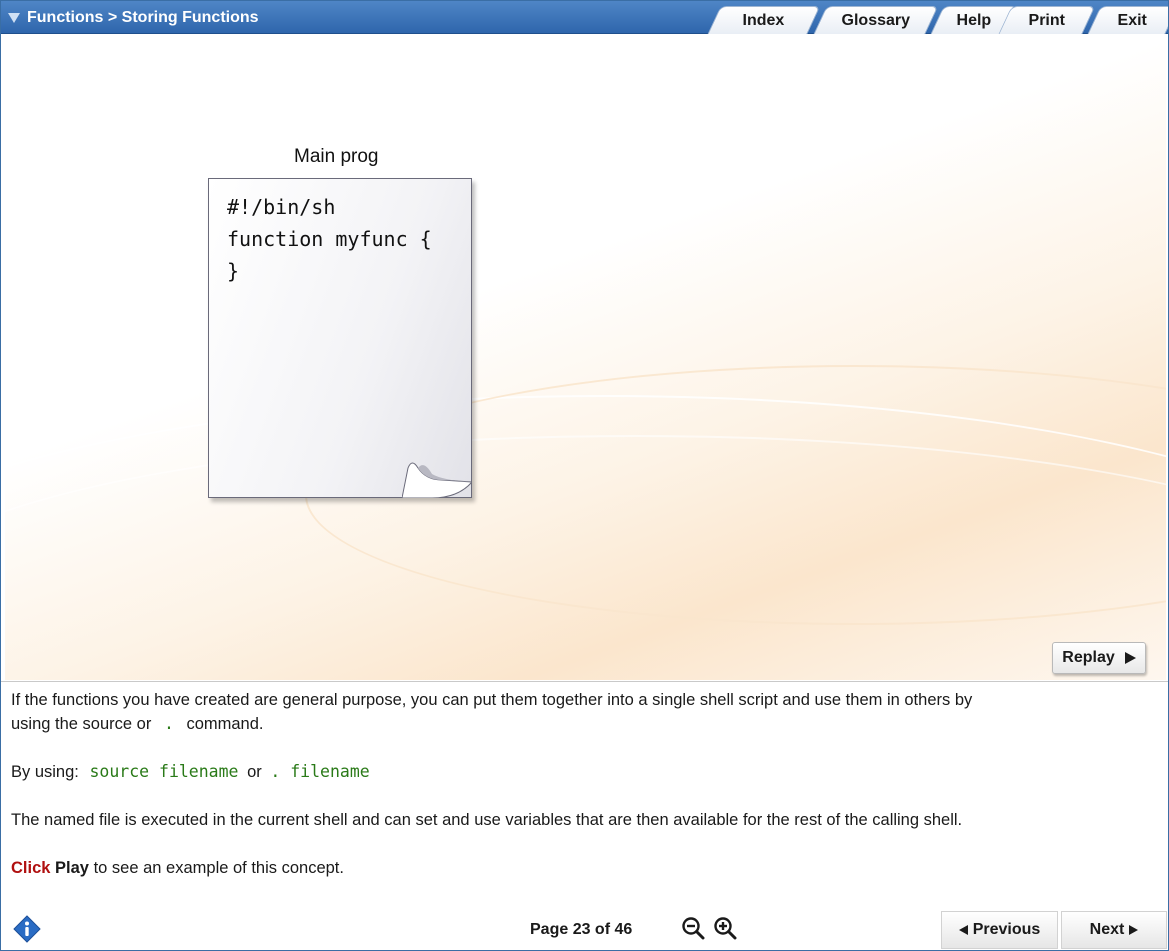 Image resolution: width=1169 pixels, height=951 pixels. What do you see at coordinates (233, 271) in the screenshot?
I see `code-line: }` at bounding box center [233, 271].